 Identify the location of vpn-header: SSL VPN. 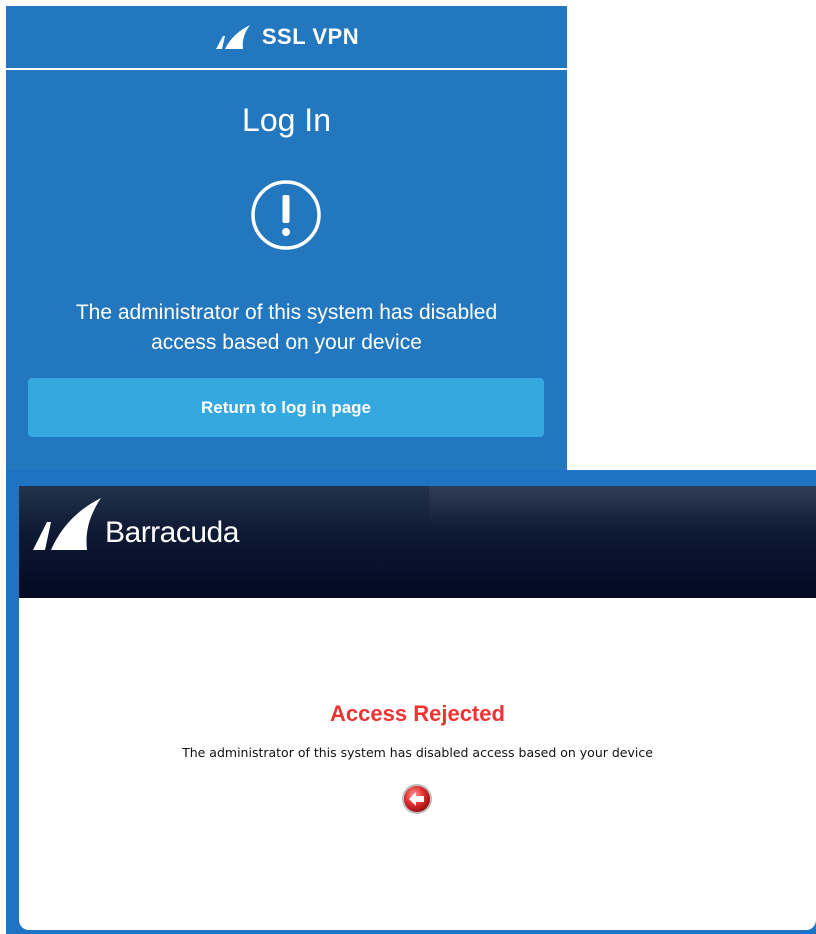
(286, 38).